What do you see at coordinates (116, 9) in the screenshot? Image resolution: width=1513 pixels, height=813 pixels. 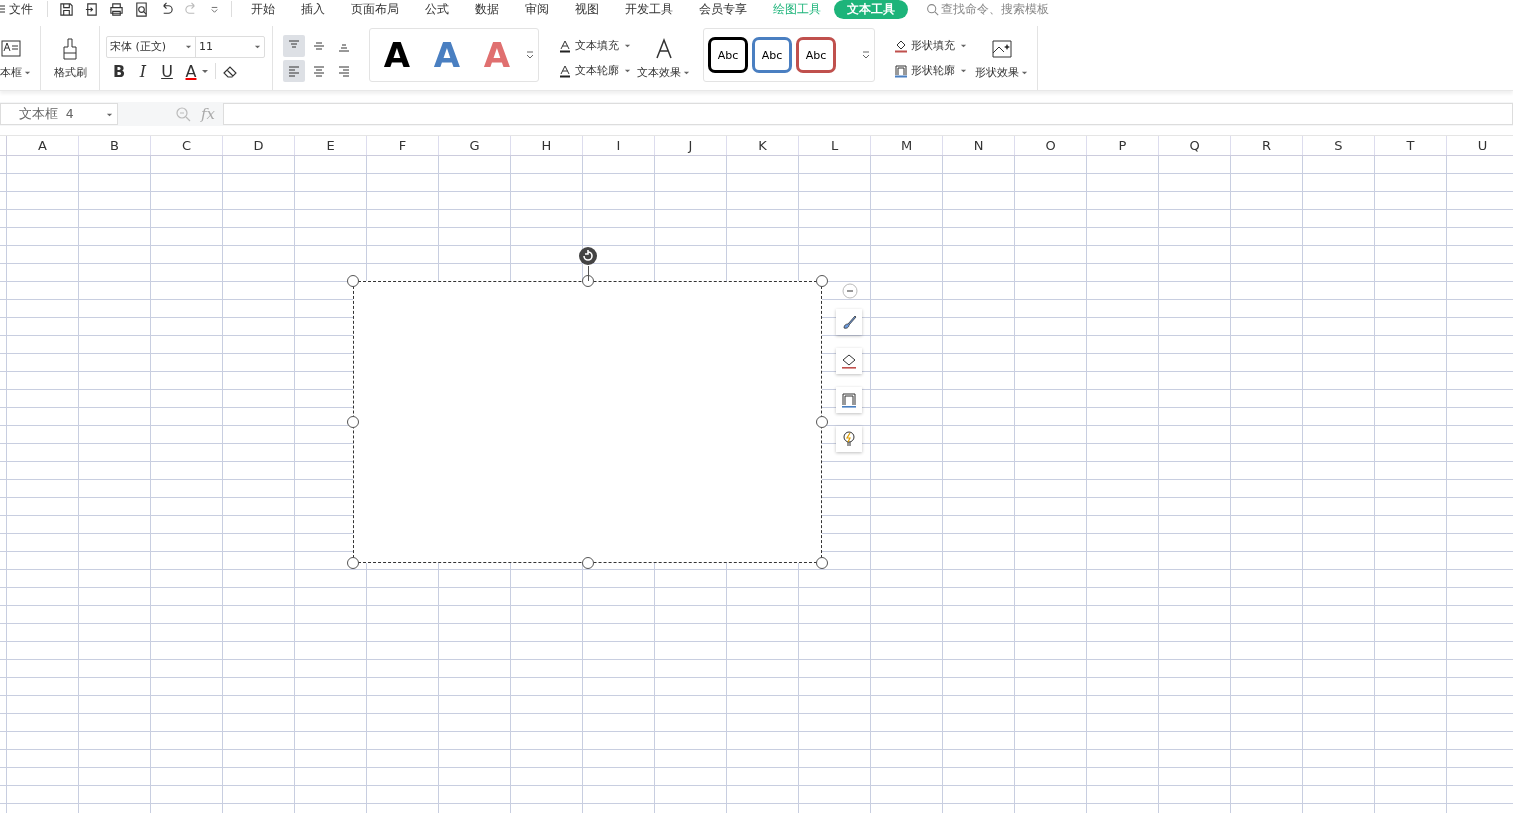 I see `print-icon` at bounding box center [116, 9].